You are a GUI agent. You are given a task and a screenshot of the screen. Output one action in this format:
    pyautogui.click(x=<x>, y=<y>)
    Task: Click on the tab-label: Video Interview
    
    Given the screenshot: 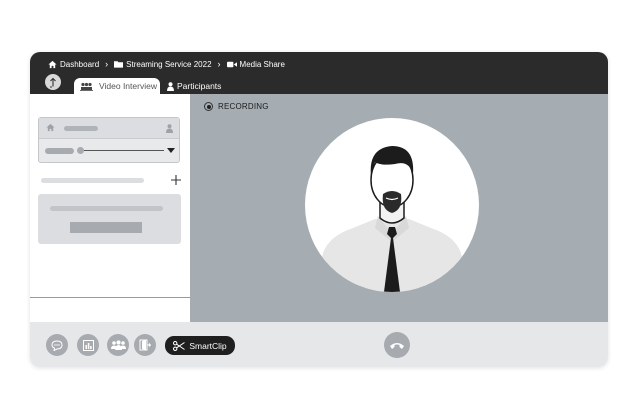 What is the action you would take?
    pyautogui.click(x=128, y=86)
    